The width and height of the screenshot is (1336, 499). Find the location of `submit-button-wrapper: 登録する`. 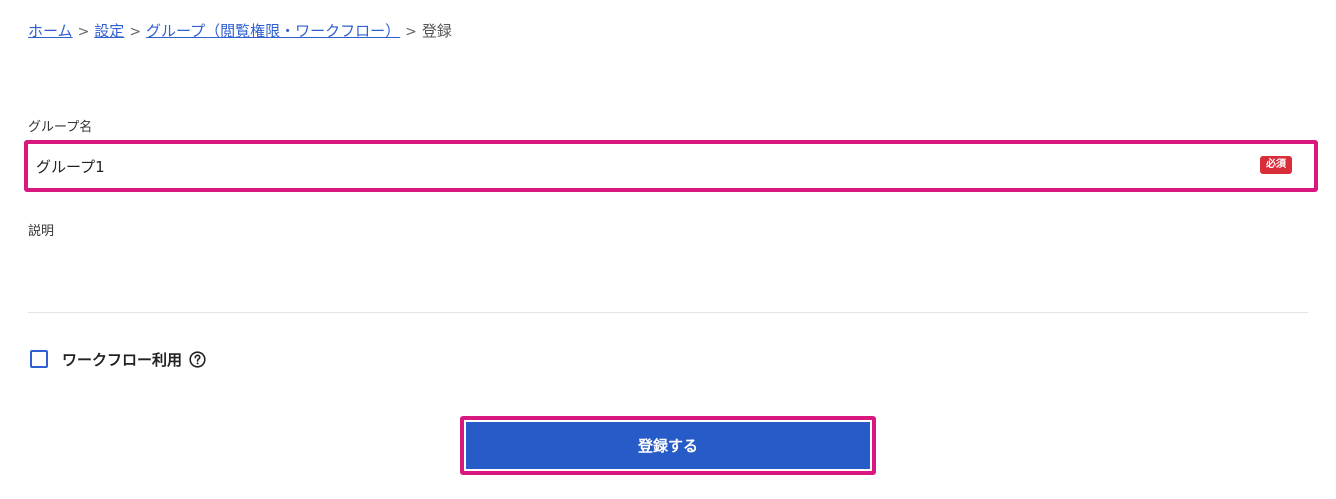

submit-button-wrapper: 登録する is located at coordinates (668, 445).